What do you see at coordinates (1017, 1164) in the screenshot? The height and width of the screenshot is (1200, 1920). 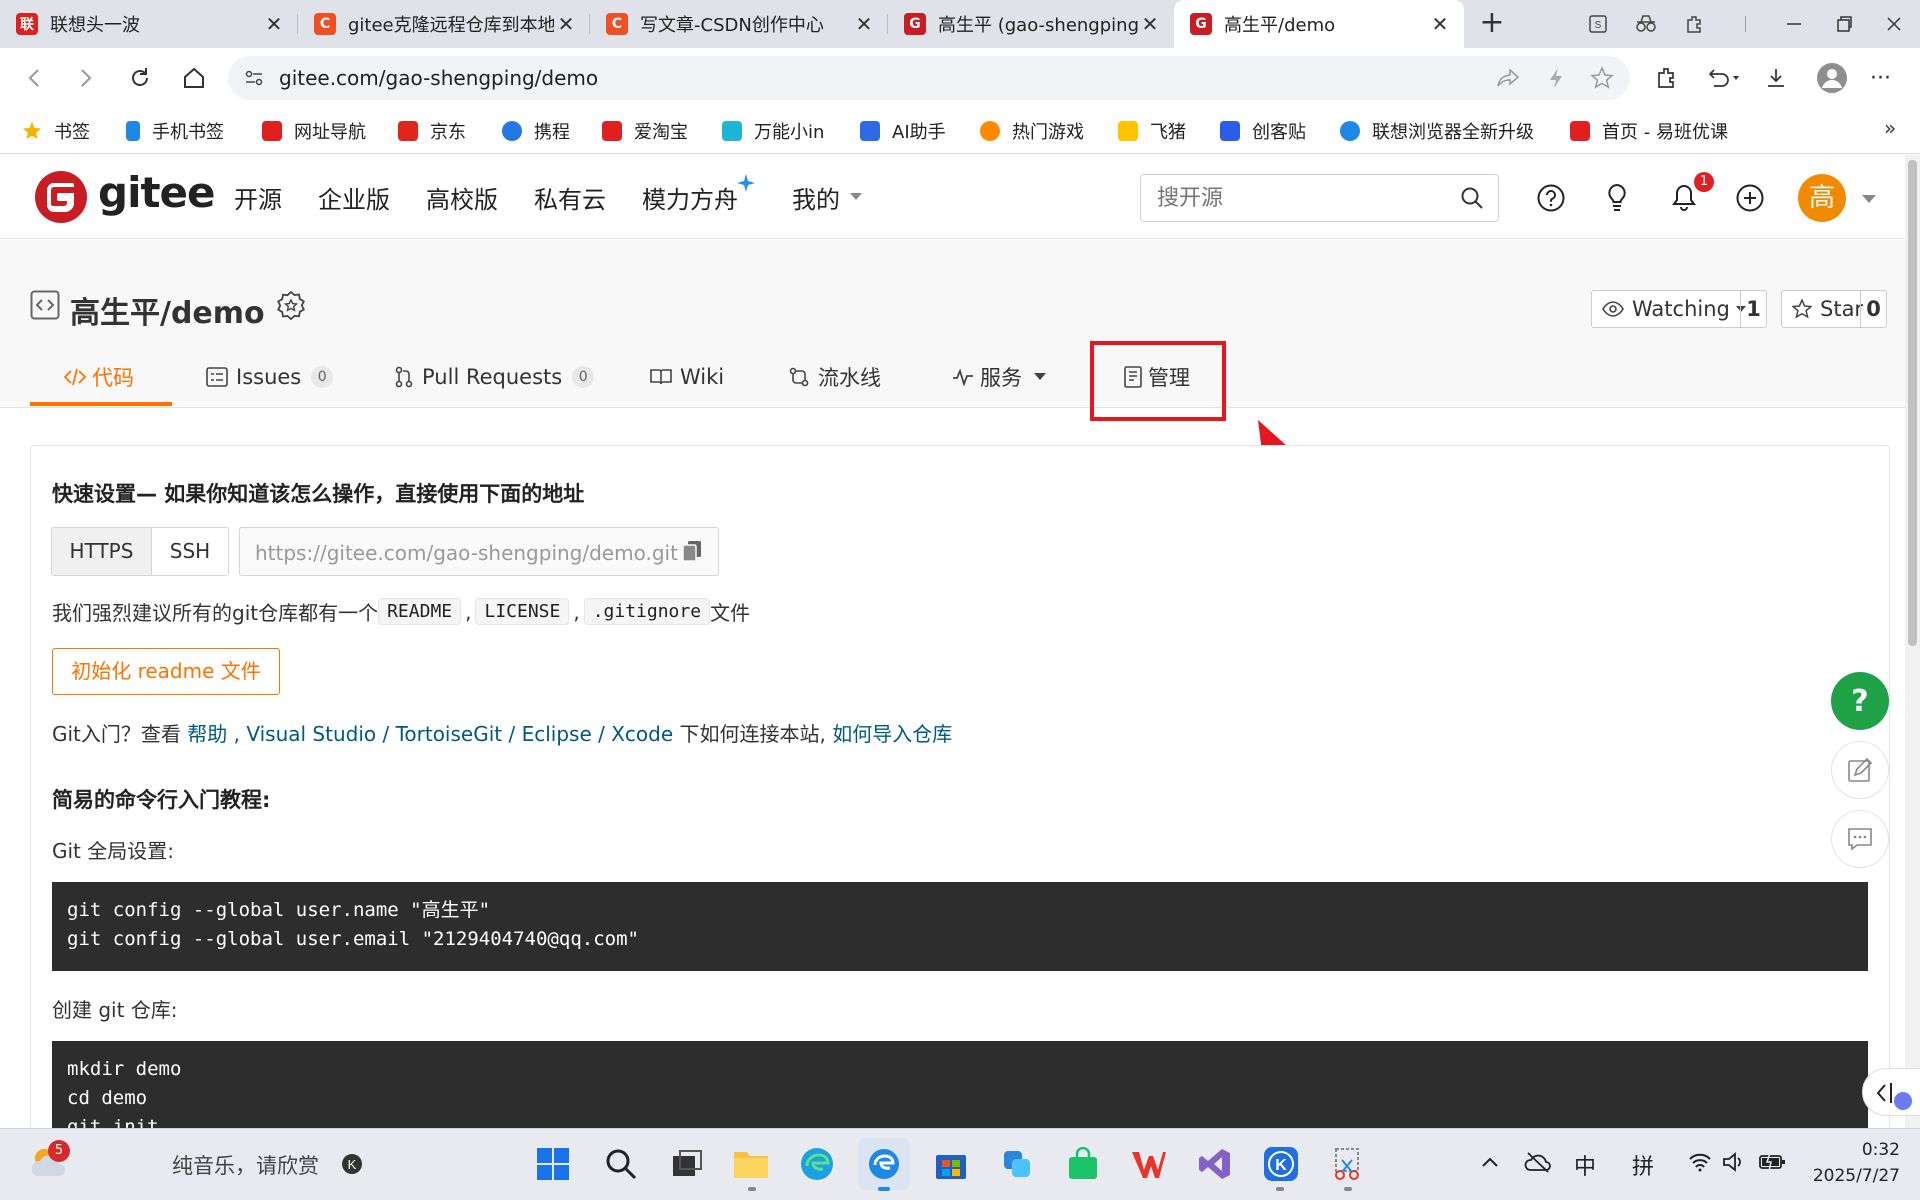 I see `copilot-app-icon` at bounding box center [1017, 1164].